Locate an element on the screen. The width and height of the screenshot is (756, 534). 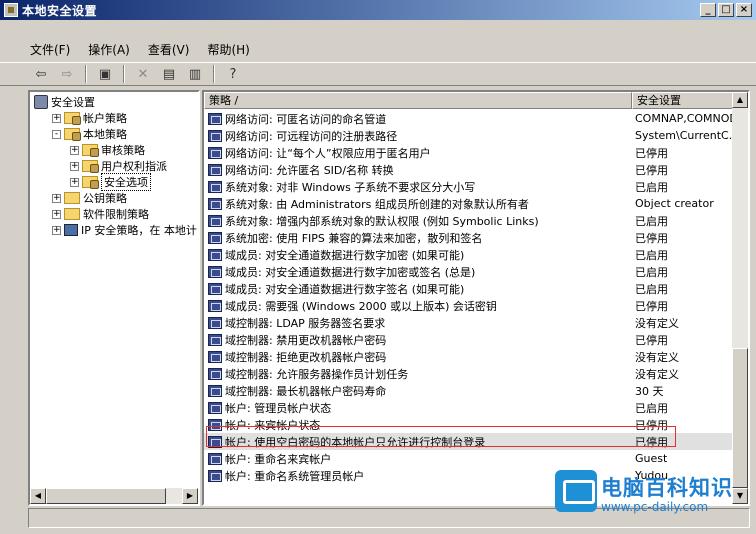
tree-item: + 公钥策略 is located at coordinates (89, 198).